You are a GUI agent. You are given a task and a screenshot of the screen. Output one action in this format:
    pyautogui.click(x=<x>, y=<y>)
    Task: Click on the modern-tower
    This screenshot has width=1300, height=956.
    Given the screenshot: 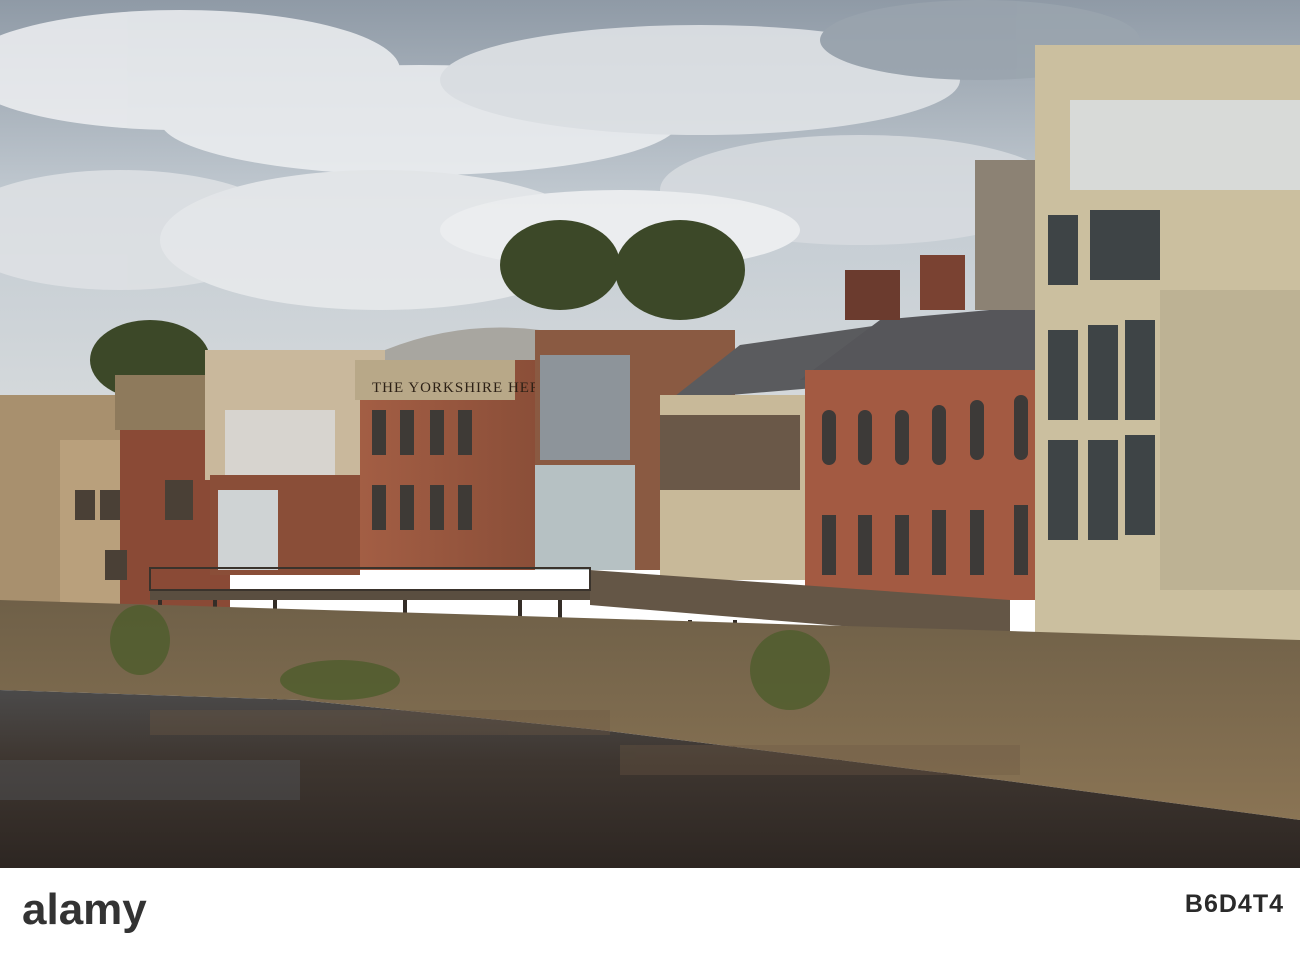 What is the action you would take?
    pyautogui.click(x=1167, y=352)
    